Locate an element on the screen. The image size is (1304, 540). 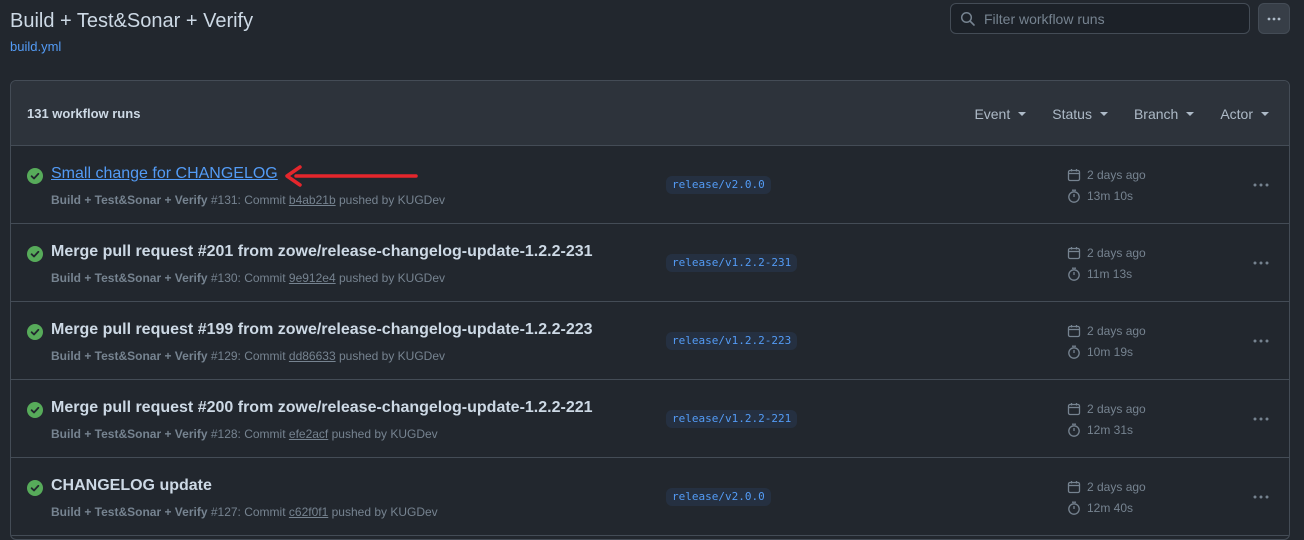
event-filter-label: Event is located at coordinates (992, 113).